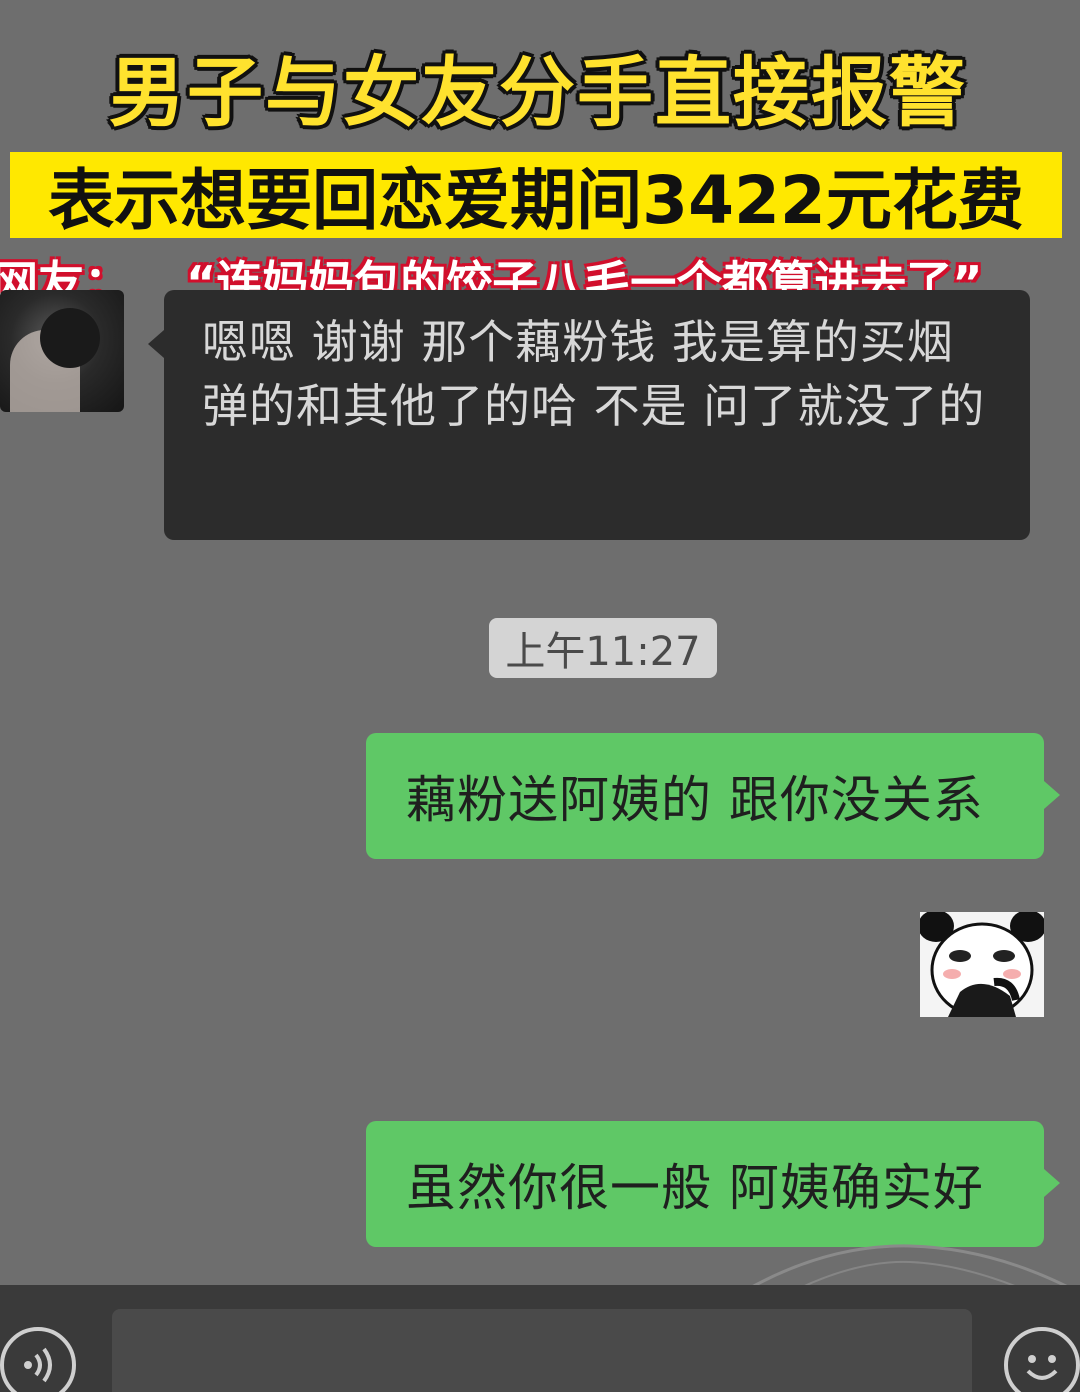 Image resolution: width=1080 pixels, height=1392 pixels. I want to click on message-timestamp: 上午11:27, so click(603, 648).